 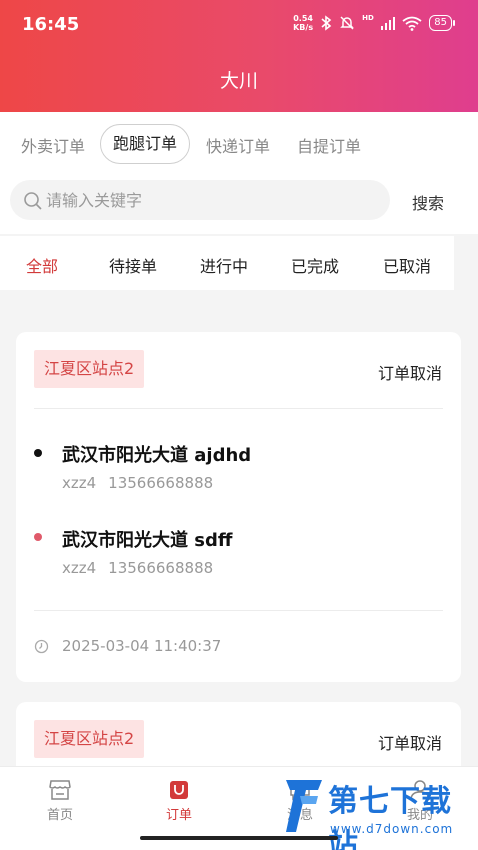 I want to click on wifi-icon, so click(x=412, y=23).